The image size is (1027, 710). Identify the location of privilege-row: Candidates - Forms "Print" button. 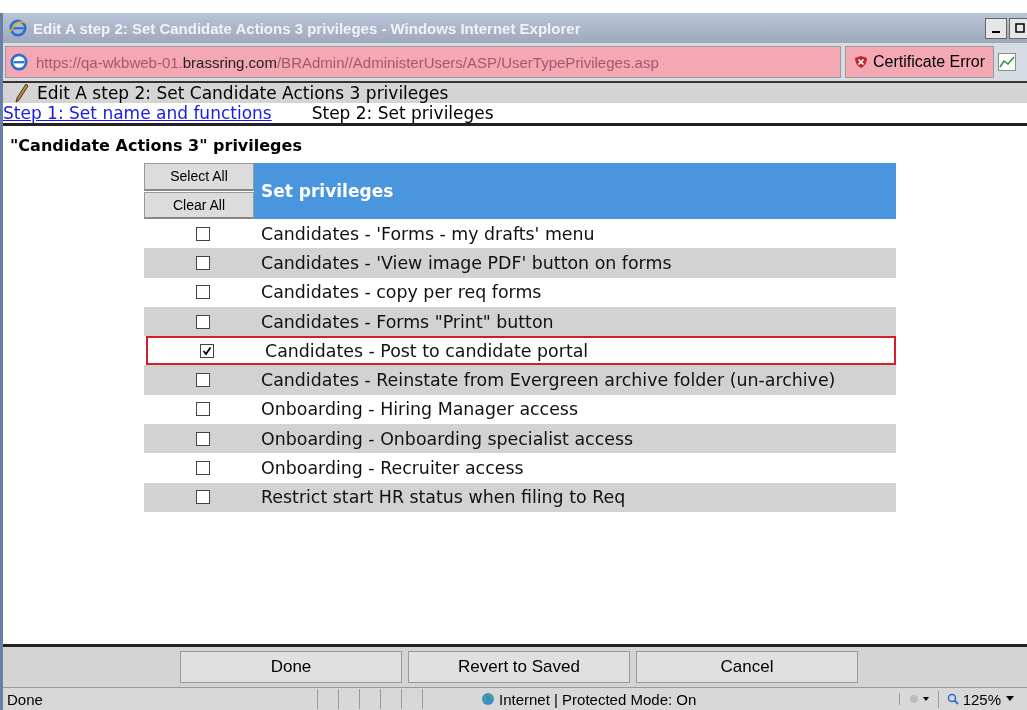
(520, 321).